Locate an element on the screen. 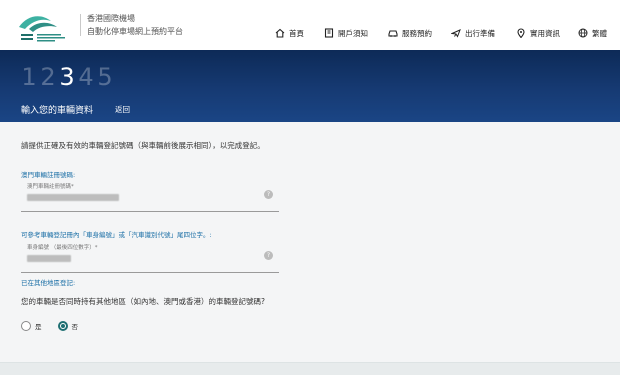 The image size is (620, 375). other-region-question: 您的車輛是否同時持有其他地區（如內地、澳門或香港）的車輛登記號碼? is located at coordinates (143, 301).